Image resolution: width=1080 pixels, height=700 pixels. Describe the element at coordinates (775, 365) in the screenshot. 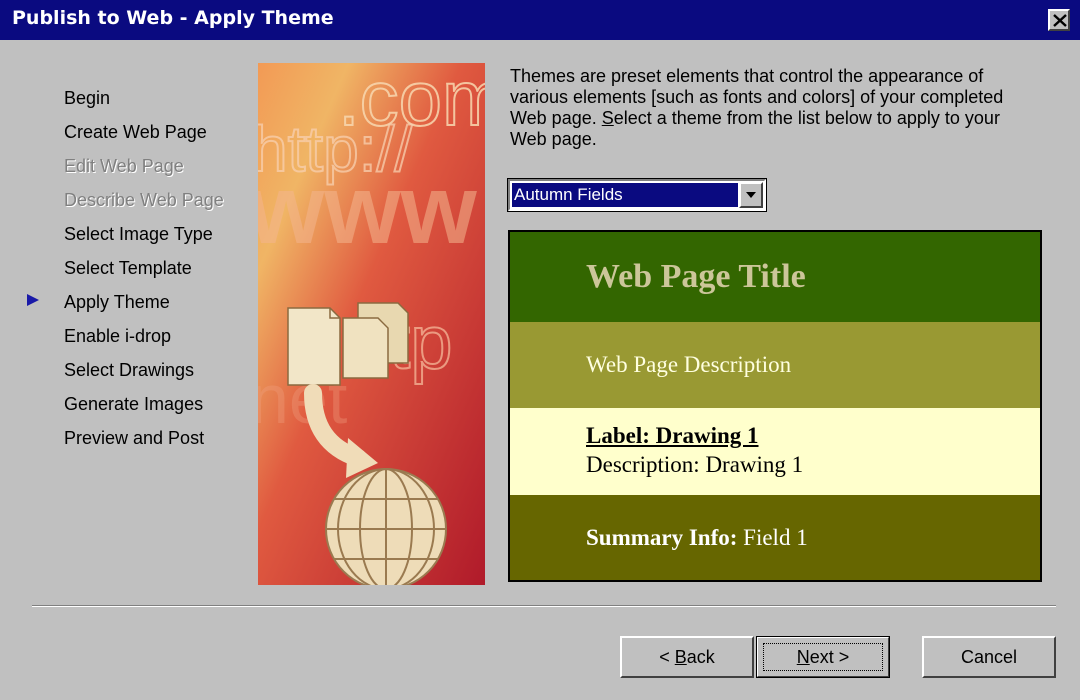

I see `preview-description: Web Page Description` at that location.